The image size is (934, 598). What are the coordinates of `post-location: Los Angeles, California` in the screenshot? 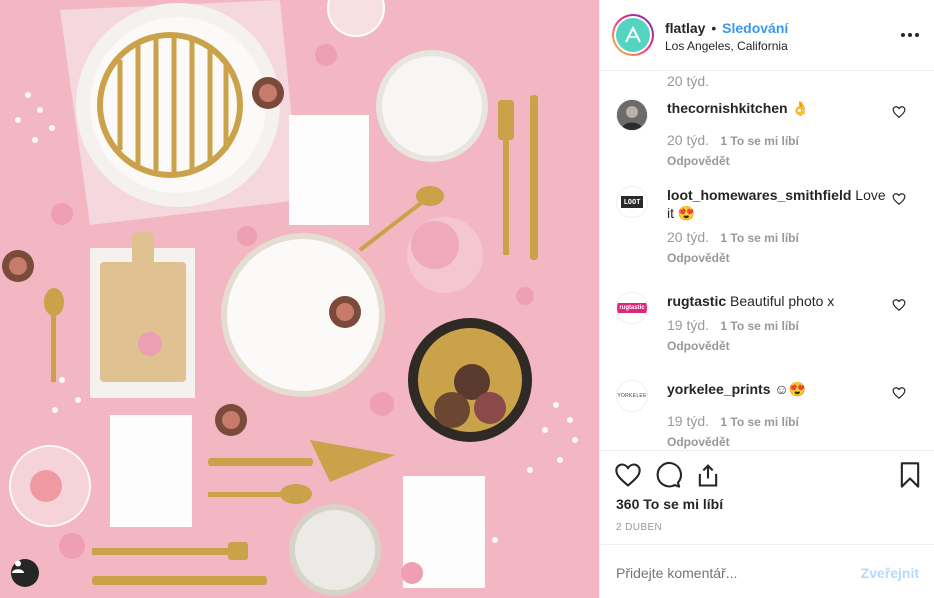 It's located at (726, 46).